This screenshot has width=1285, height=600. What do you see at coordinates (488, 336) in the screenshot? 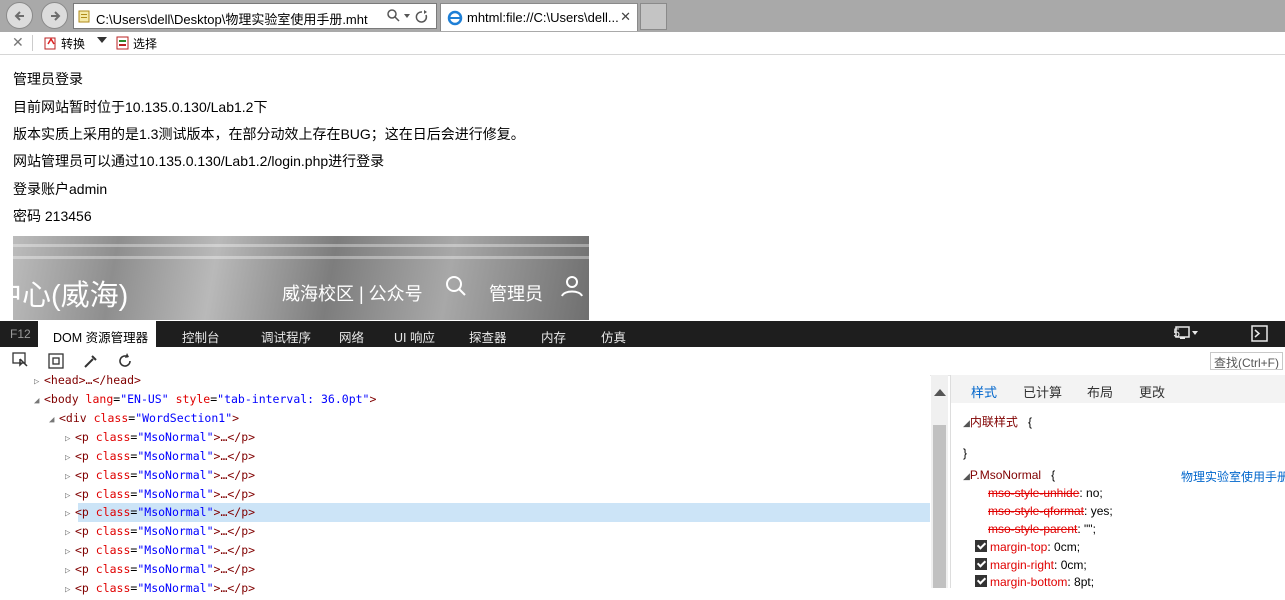
I see `tab-profiler: 探查器` at bounding box center [488, 336].